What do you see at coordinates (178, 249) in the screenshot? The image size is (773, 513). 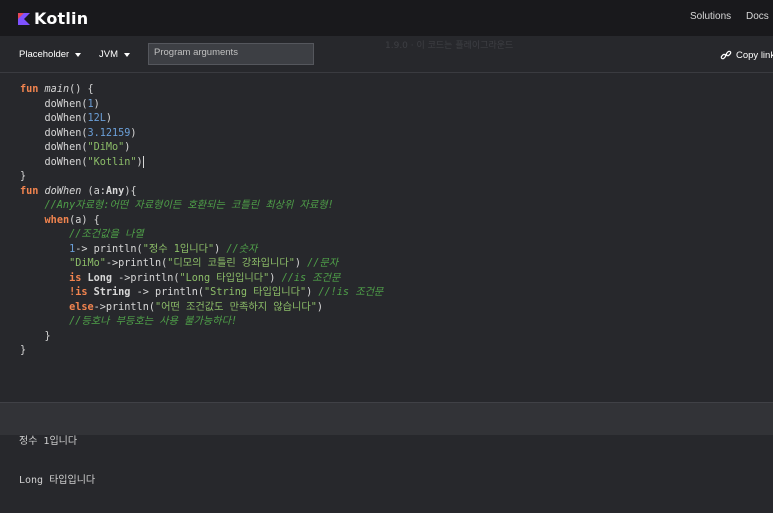 I see `code-token: "정수 1입니다"` at bounding box center [178, 249].